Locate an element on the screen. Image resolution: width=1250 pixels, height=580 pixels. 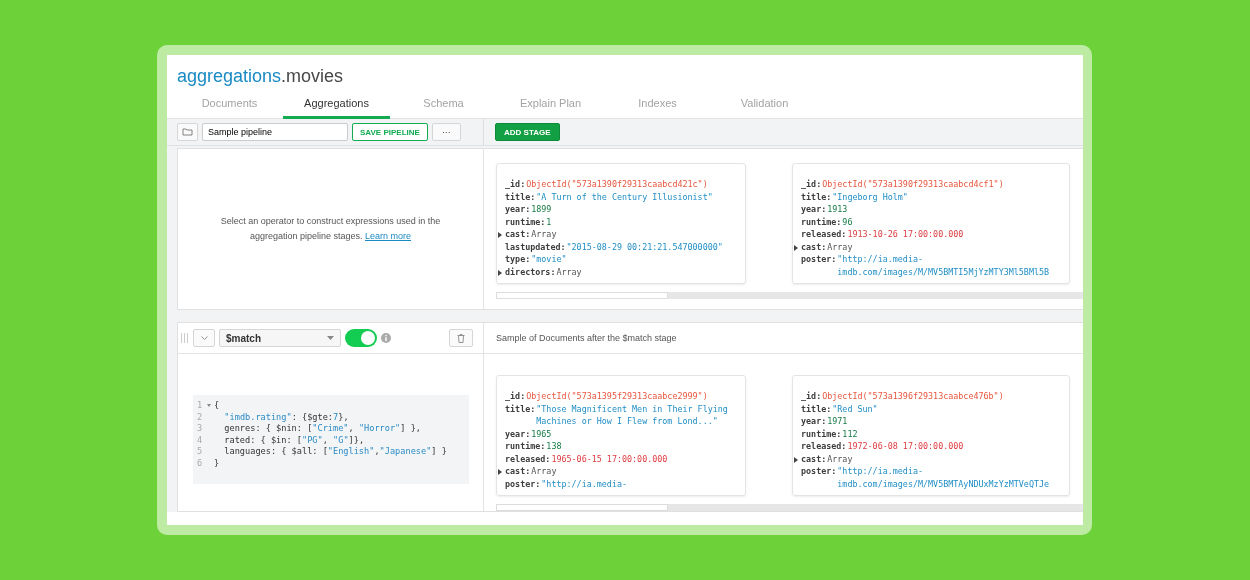
sample-label: Sample of Documents after the $match stage is located at coordinates (783, 338).